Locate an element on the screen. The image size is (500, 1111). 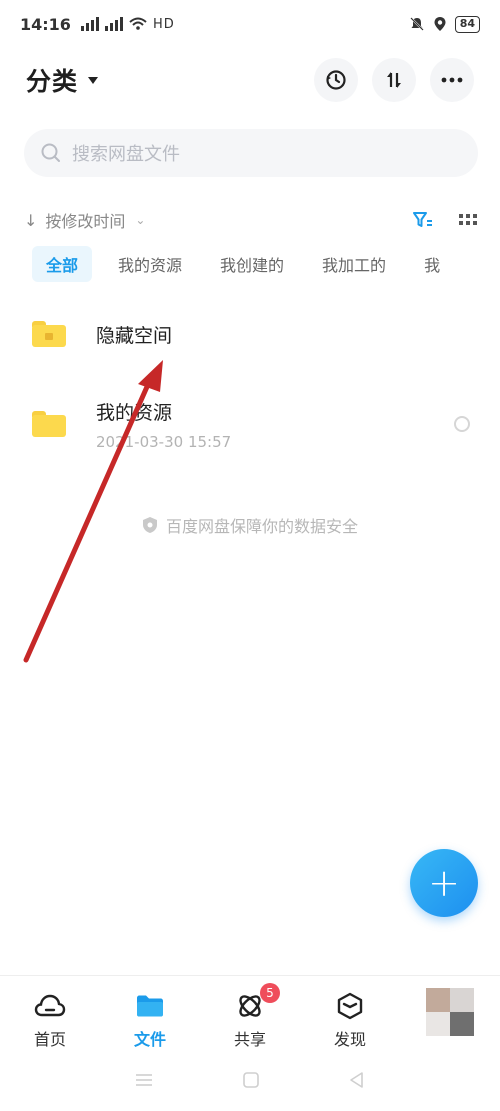
nav-share: 5 共享 is located at coordinates (250, 1015).